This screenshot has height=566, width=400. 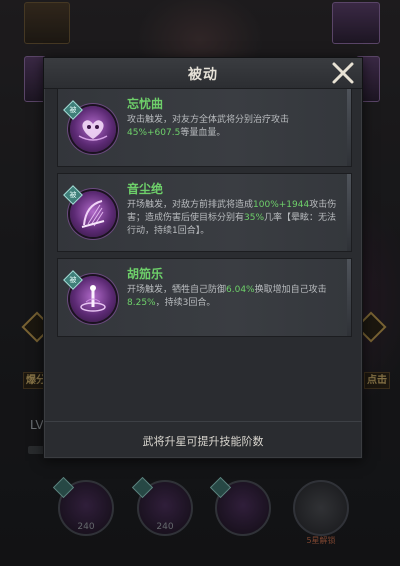 I want to click on close-icon, so click(x=343, y=73).